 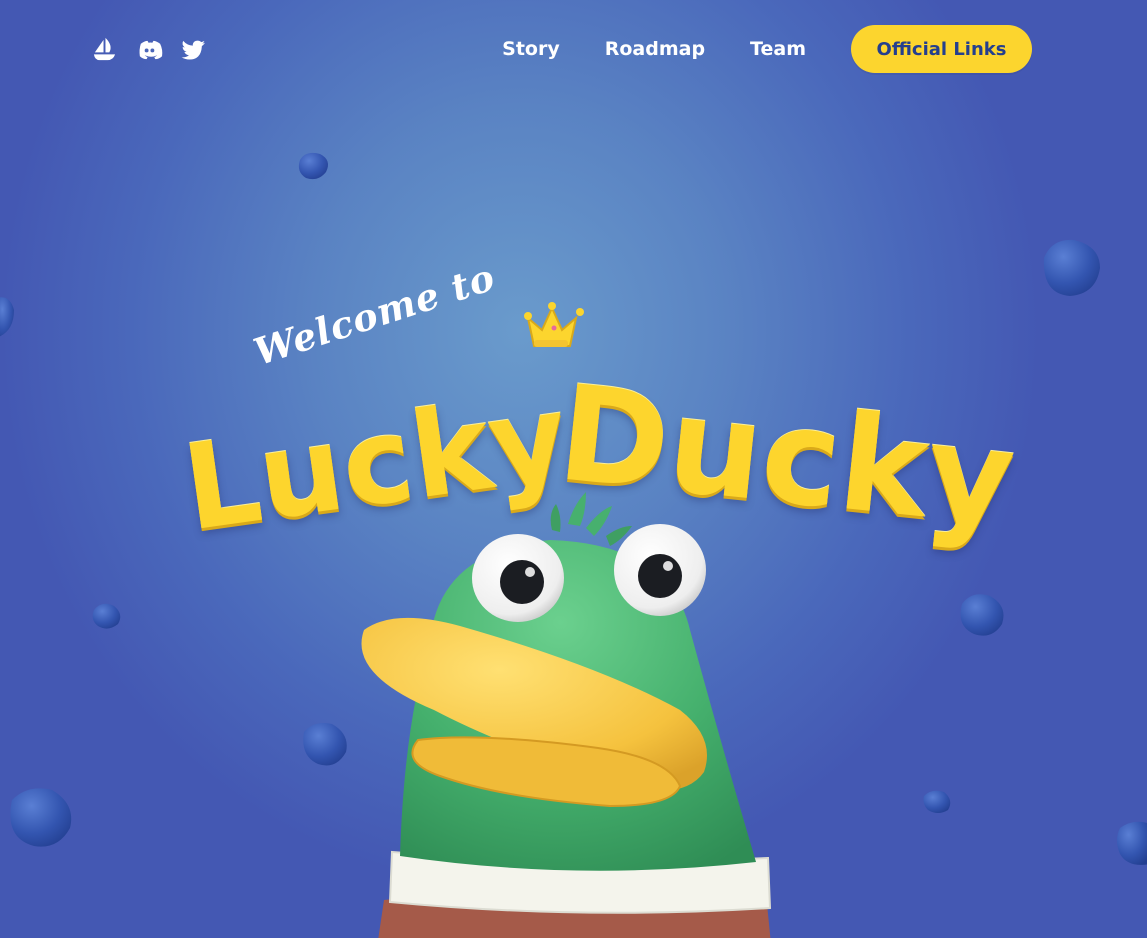 I want to click on social-links, so click(x=158, y=49).